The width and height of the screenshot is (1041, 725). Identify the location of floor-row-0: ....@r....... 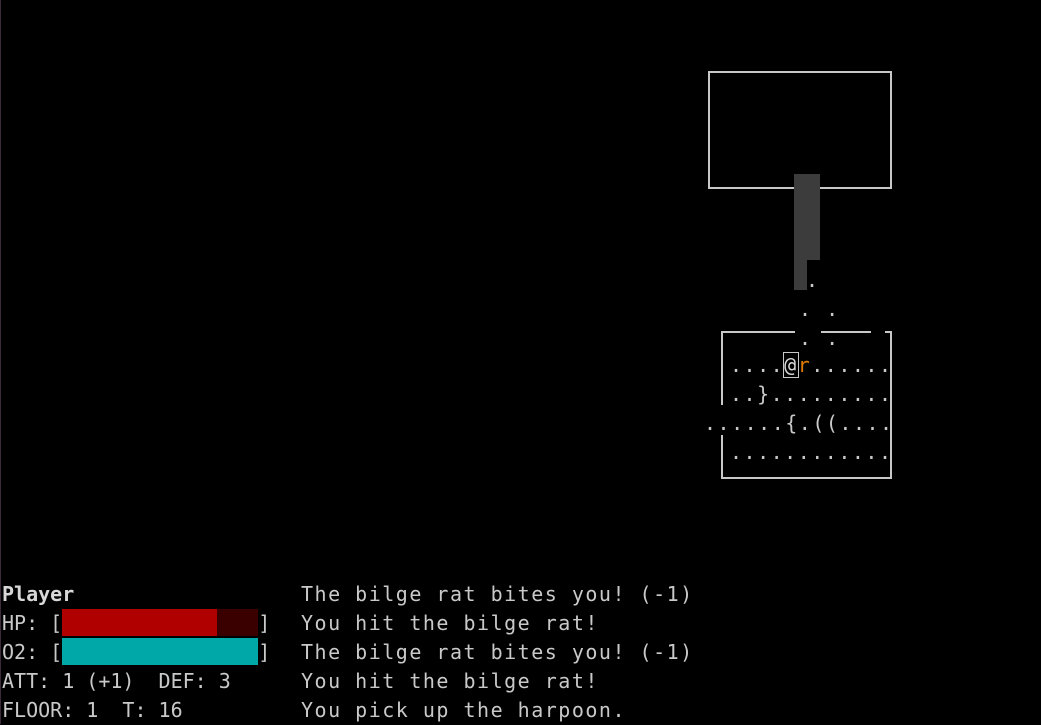
(811, 365).